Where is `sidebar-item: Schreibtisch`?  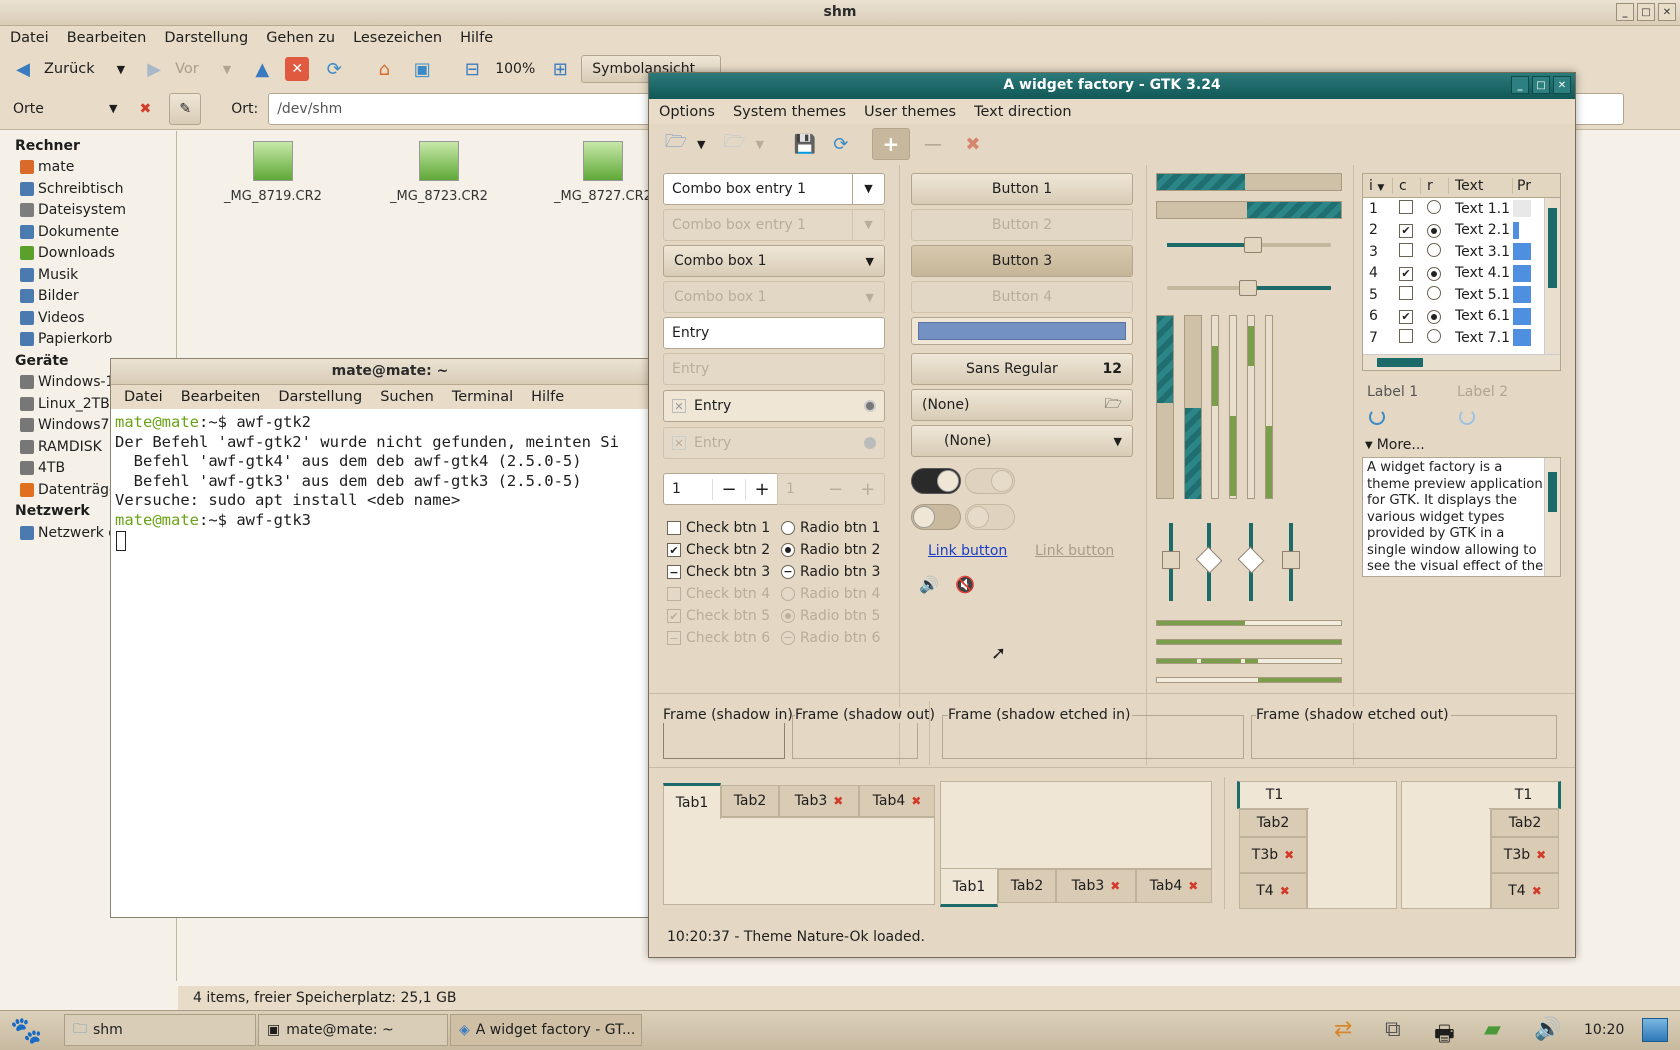
sidebar-item: Schreibtisch is located at coordinates (88, 189).